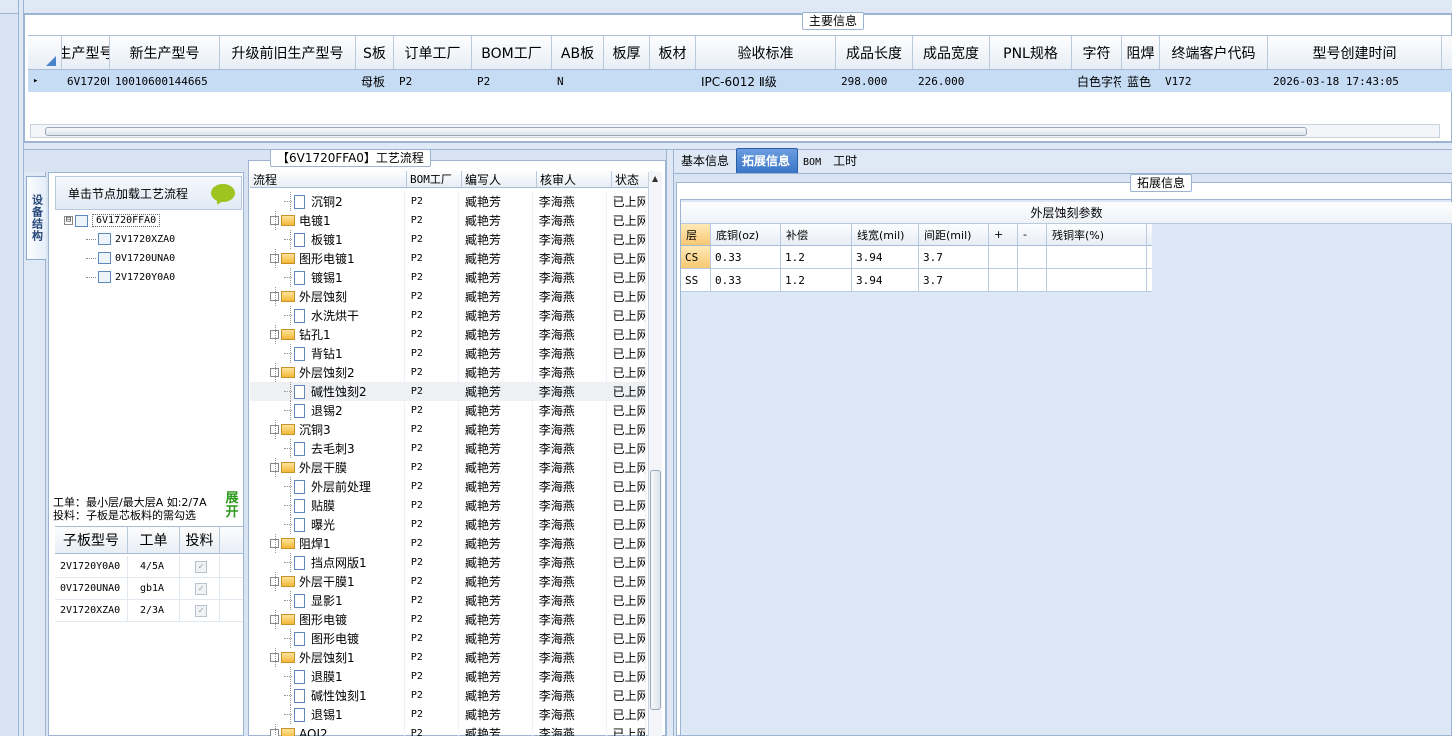 The image size is (1452, 736). What do you see at coordinates (328, 179) in the screenshot?
I see `process-column-header: 流程` at bounding box center [328, 179].